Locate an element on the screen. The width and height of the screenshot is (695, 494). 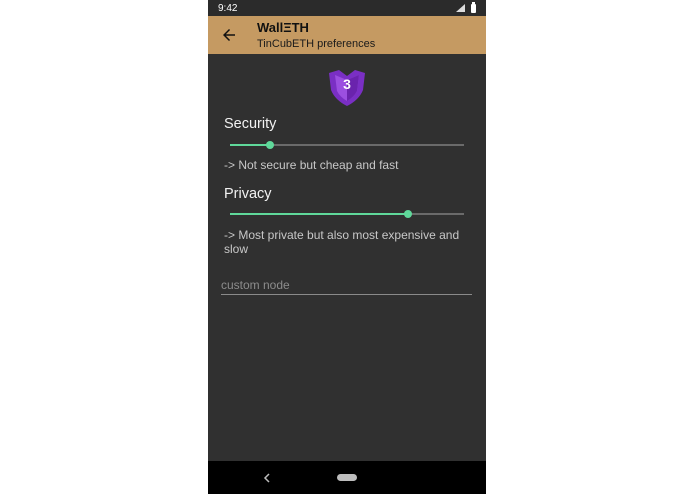
security-description: -> Not secure but cheap and fast is located at coordinates (311, 165).